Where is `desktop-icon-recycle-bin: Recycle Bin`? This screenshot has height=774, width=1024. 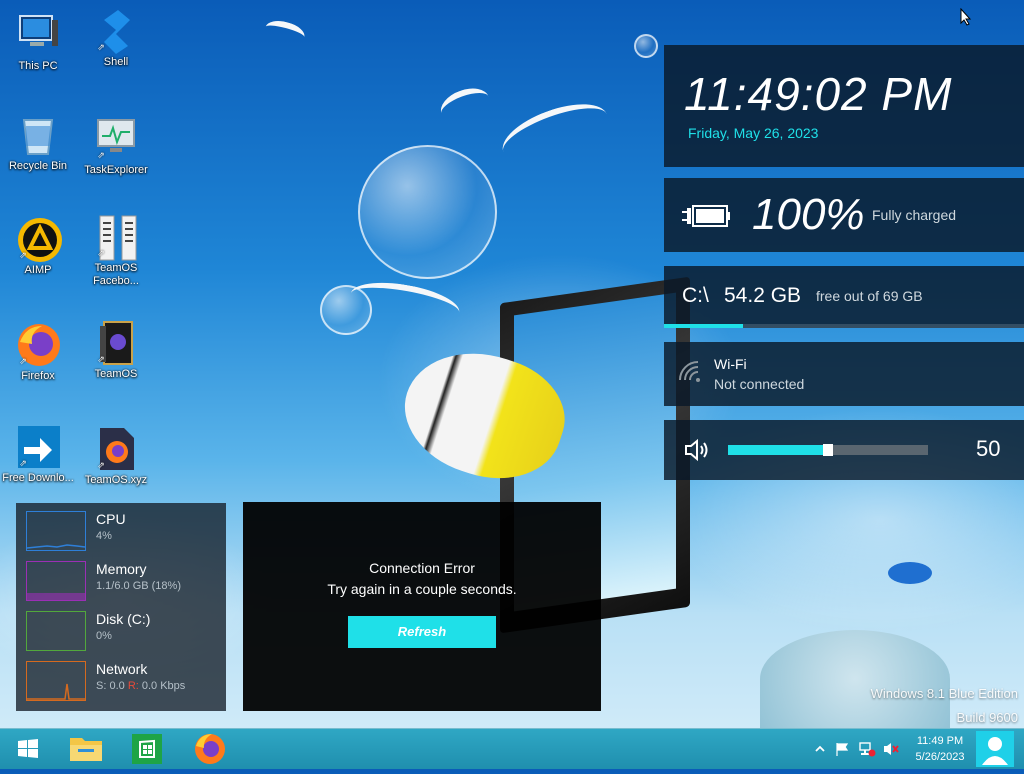
desktop-icon-recycle-bin: Recycle Bin is located at coordinates (38, 142).